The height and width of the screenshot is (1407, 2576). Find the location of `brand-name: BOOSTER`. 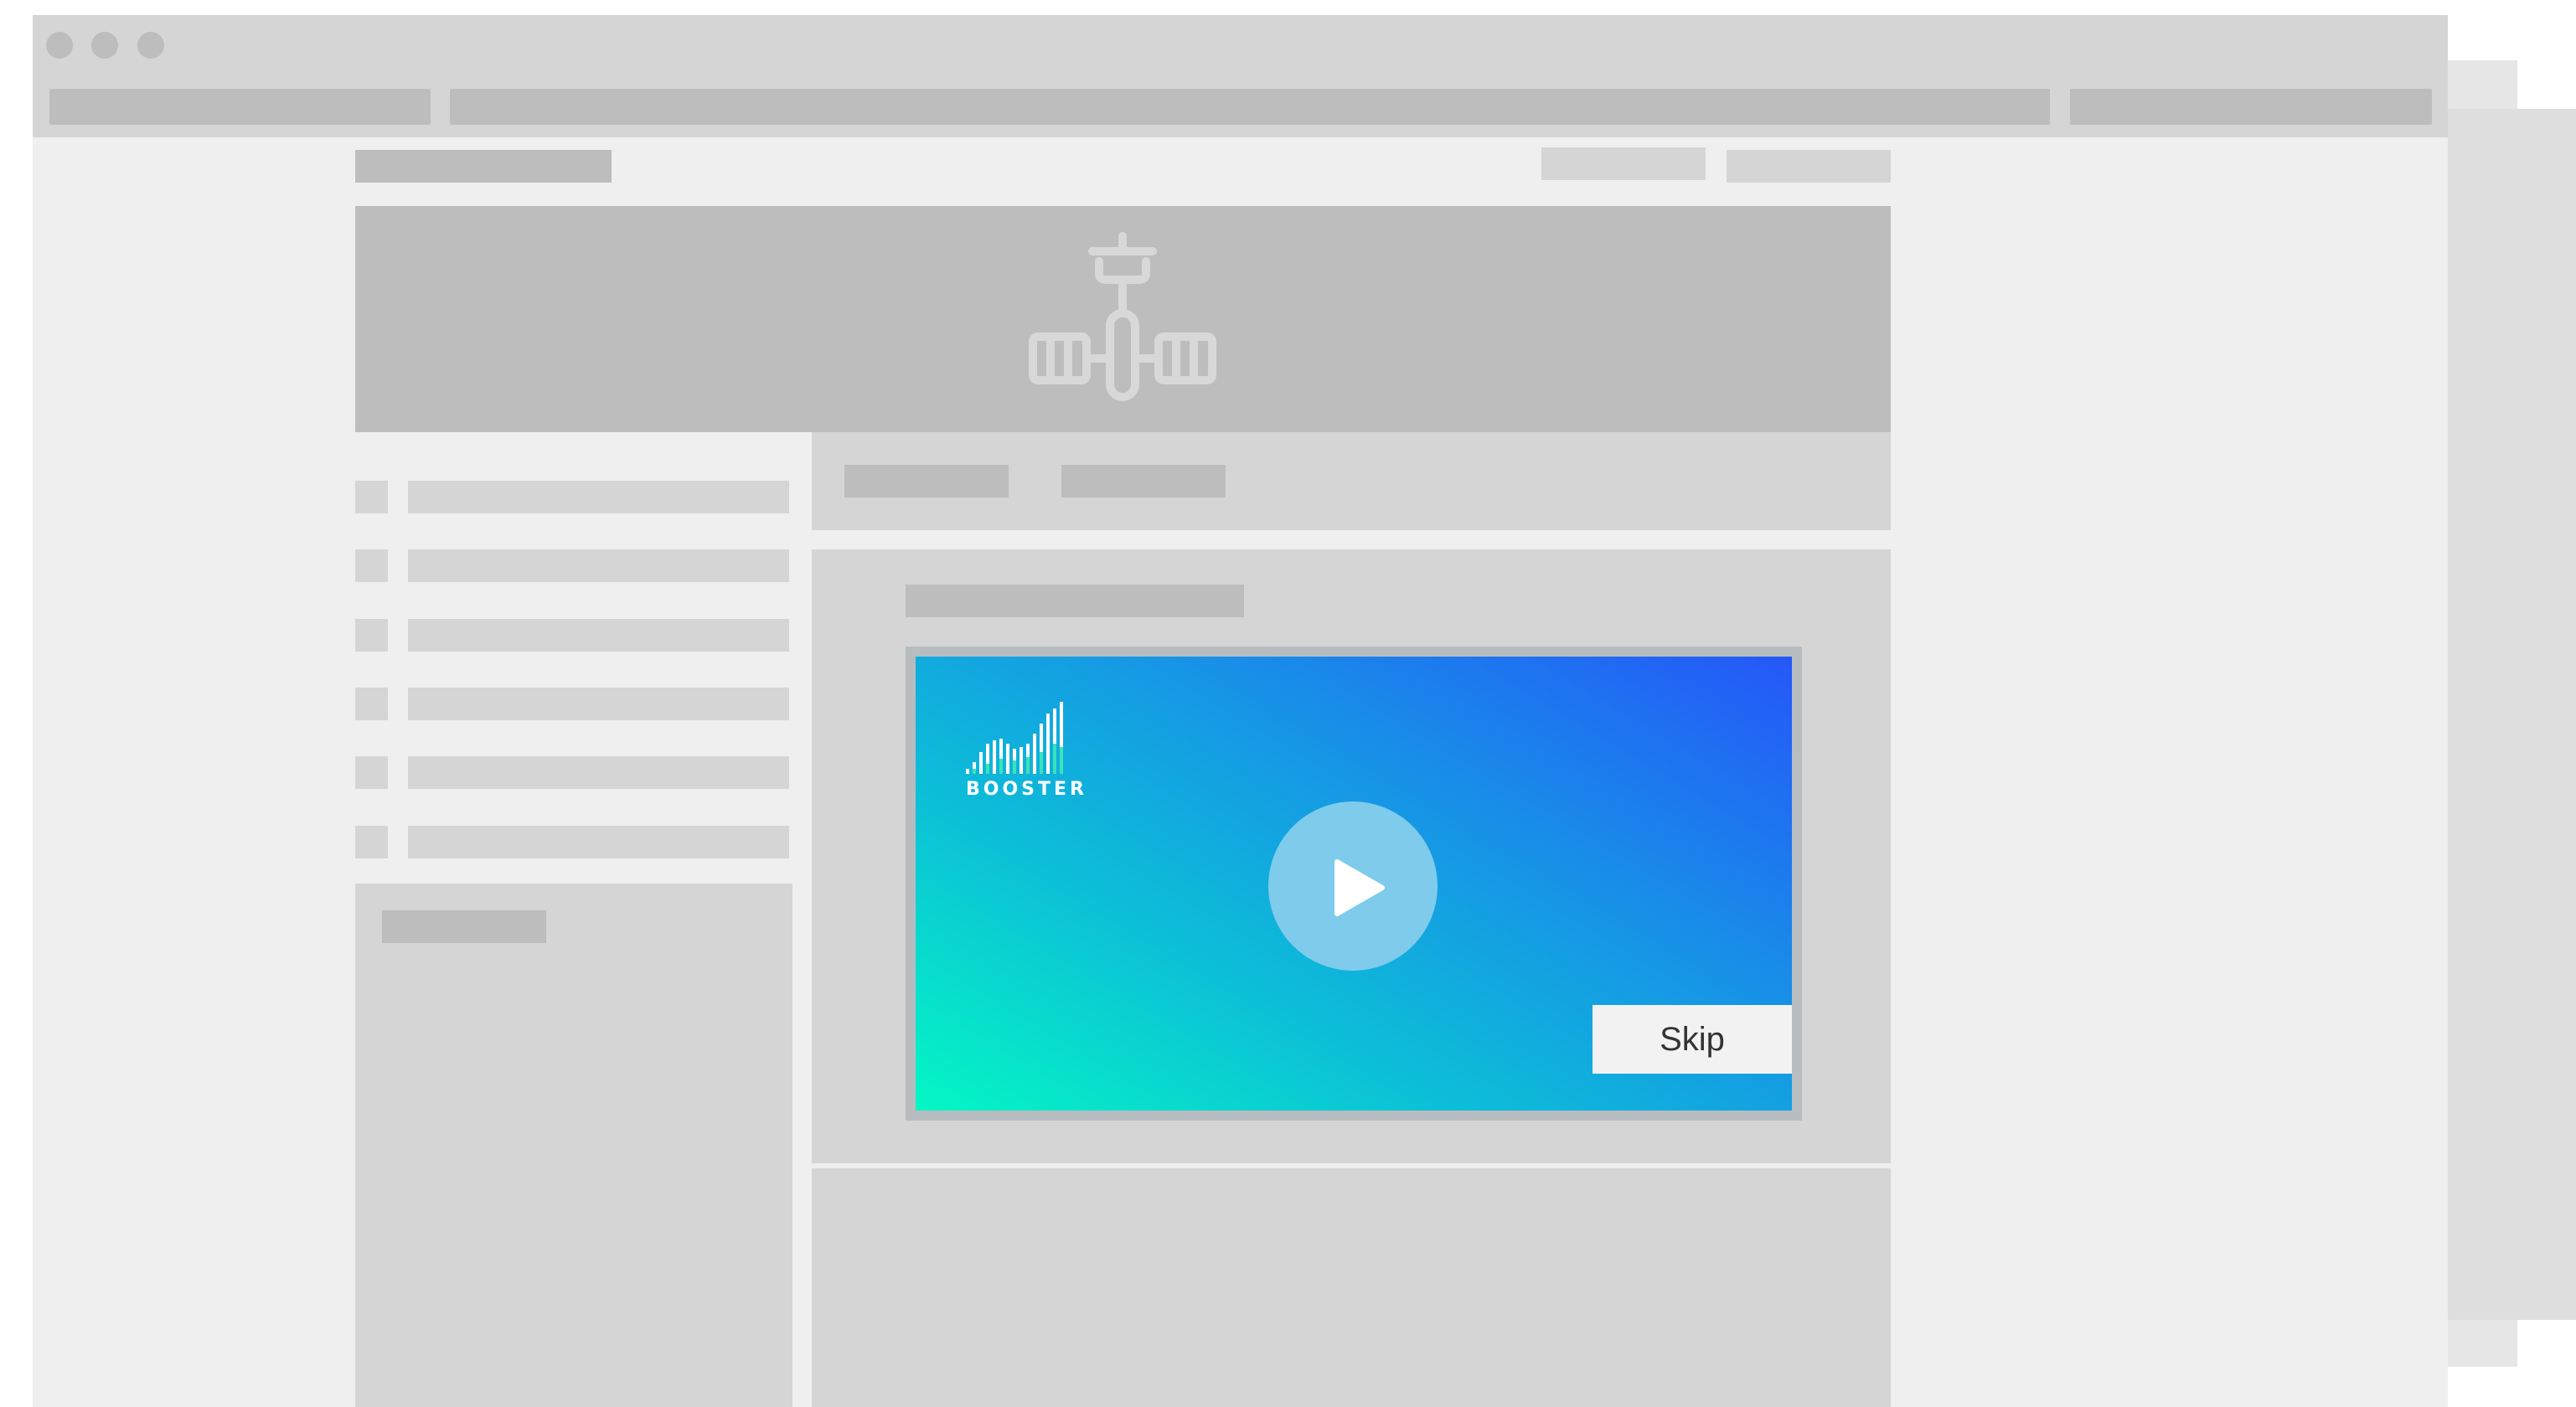

brand-name: BOOSTER is located at coordinates (1026, 789).